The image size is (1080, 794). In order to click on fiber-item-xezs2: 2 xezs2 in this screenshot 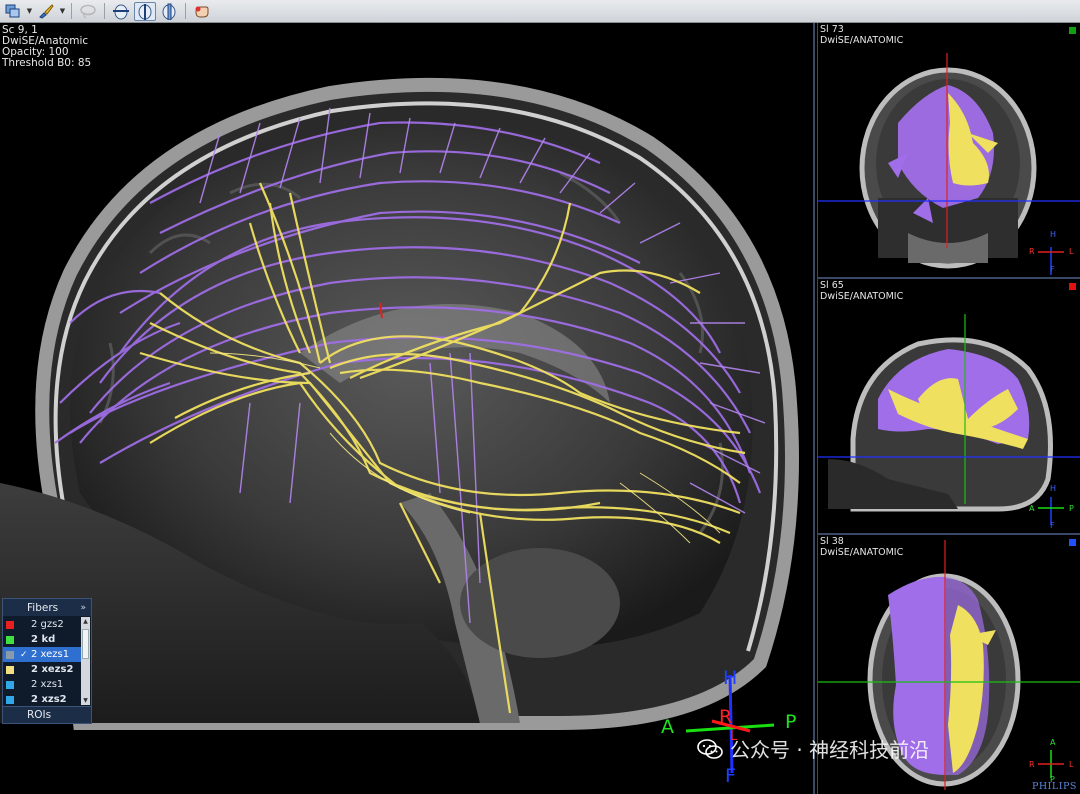, I will do `click(43, 669)`.